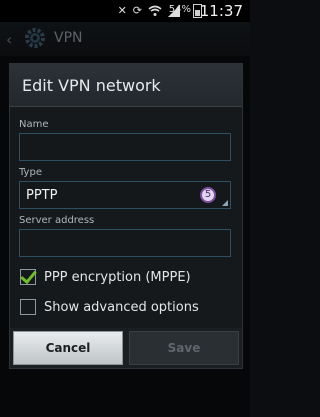  What do you see at coordinates (221, 11) in the screenshot?
I see `clock: 11:37` at bounding box center [221, 11].